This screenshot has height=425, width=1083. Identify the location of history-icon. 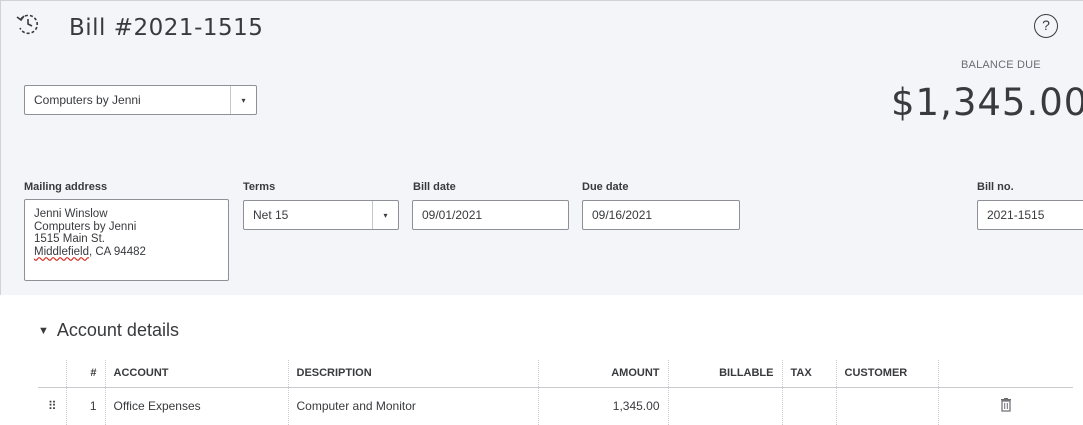
(28, 24).